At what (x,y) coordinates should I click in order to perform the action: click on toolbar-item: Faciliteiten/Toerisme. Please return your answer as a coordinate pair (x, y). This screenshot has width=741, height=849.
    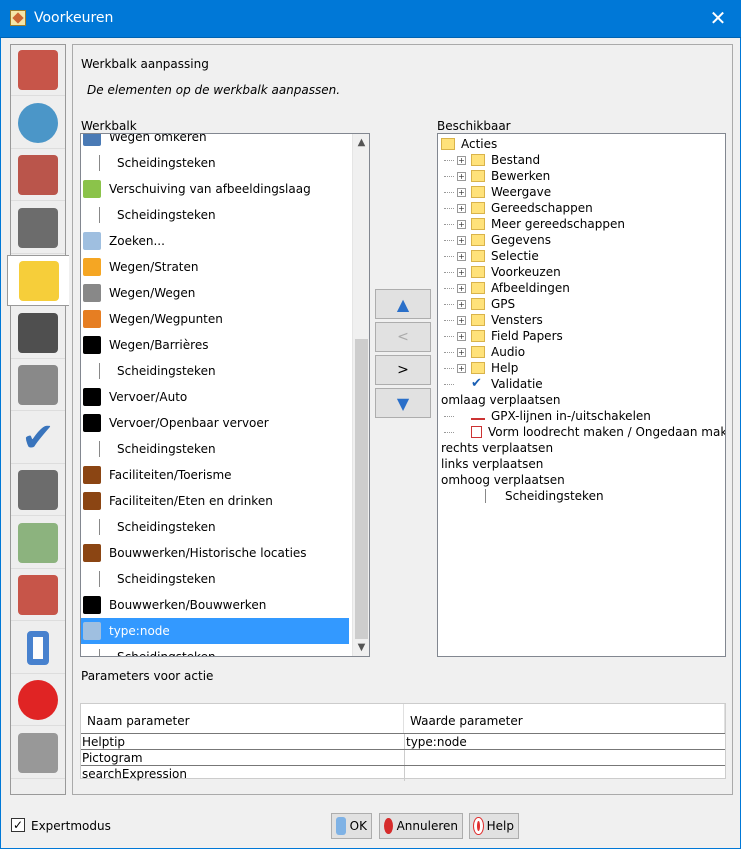
    Looking at the image, I should click on (215, 475).